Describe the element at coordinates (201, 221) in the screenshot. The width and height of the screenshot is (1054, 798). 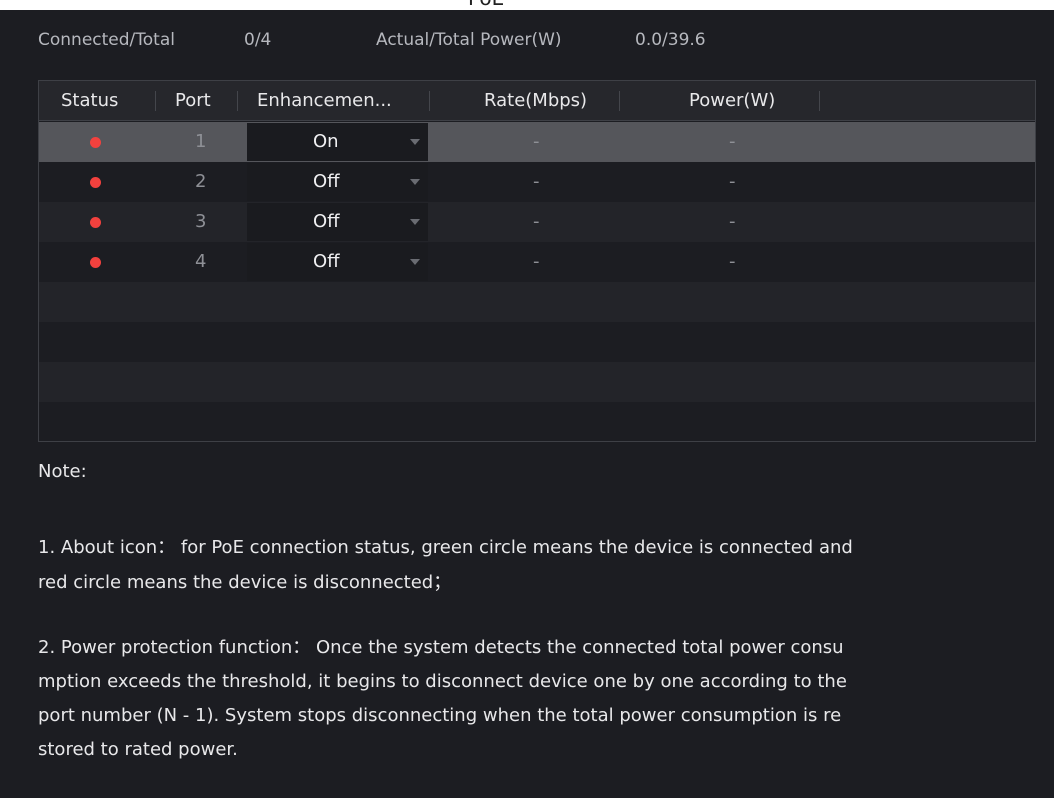
I see `port-number: 3` at that location.